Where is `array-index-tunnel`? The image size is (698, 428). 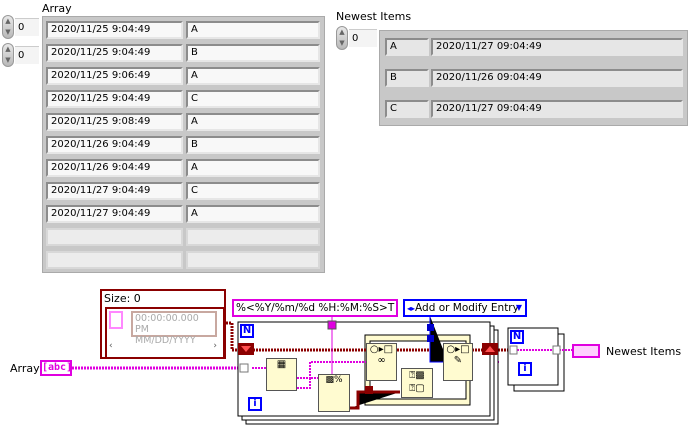 array-index-tunnel is located at coordinates (244, 368).